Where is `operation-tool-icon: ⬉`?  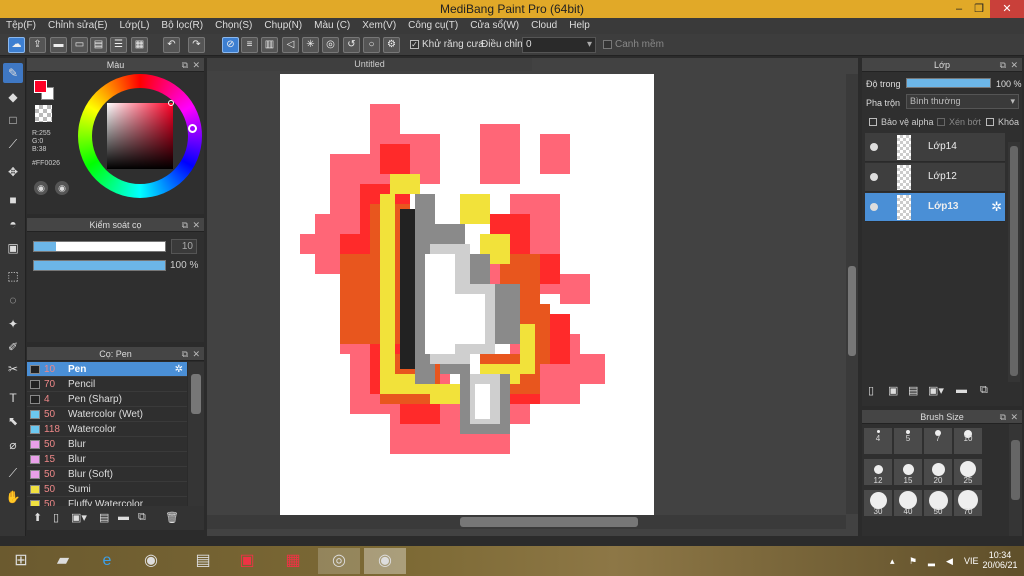 operation-tool-icon: ⬉ is located at coordinates (13, 421).